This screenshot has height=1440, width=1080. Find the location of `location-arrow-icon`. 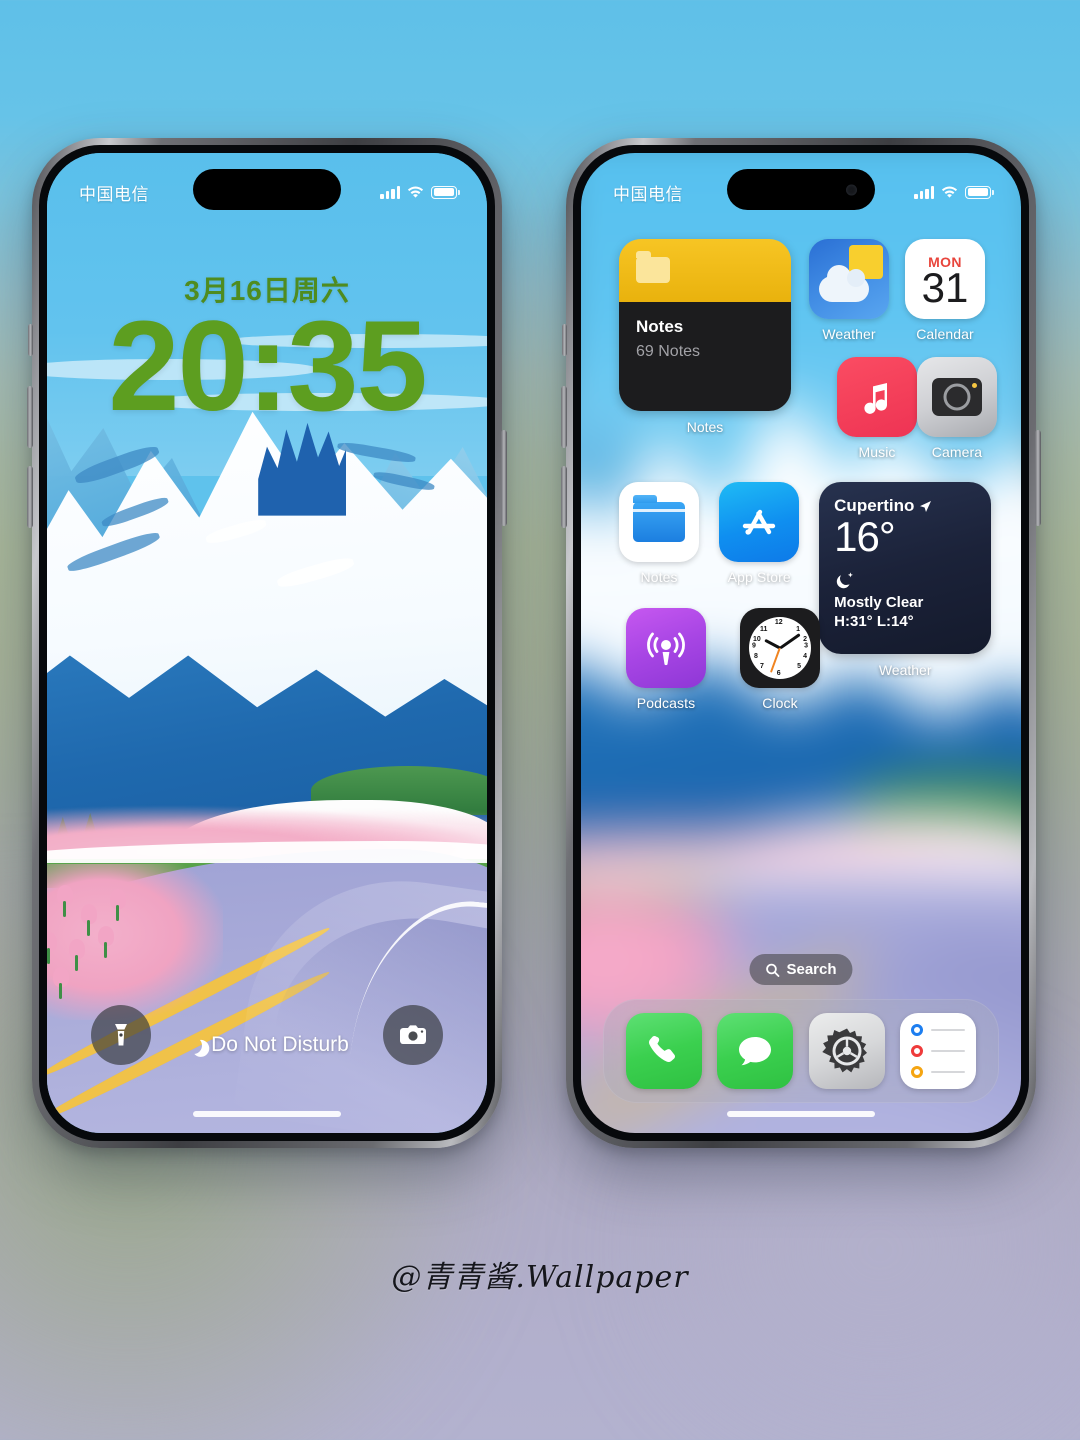

location-arrow-icon is located at coordinates (926, 506).